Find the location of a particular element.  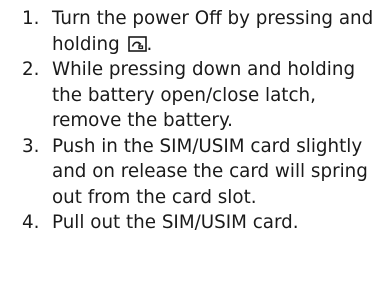

step-text-end: . is located at coordinates (149, 44).